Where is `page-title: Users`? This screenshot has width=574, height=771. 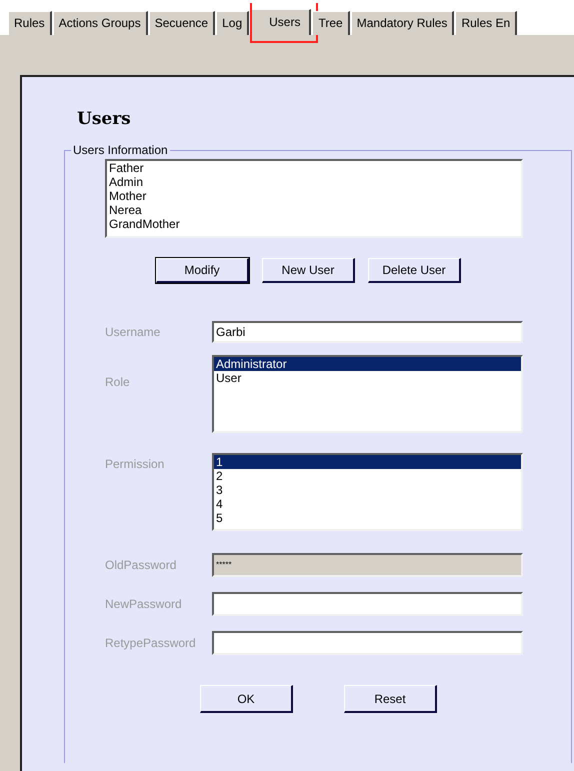
page-title: Users is located at coordinates (104, 119).